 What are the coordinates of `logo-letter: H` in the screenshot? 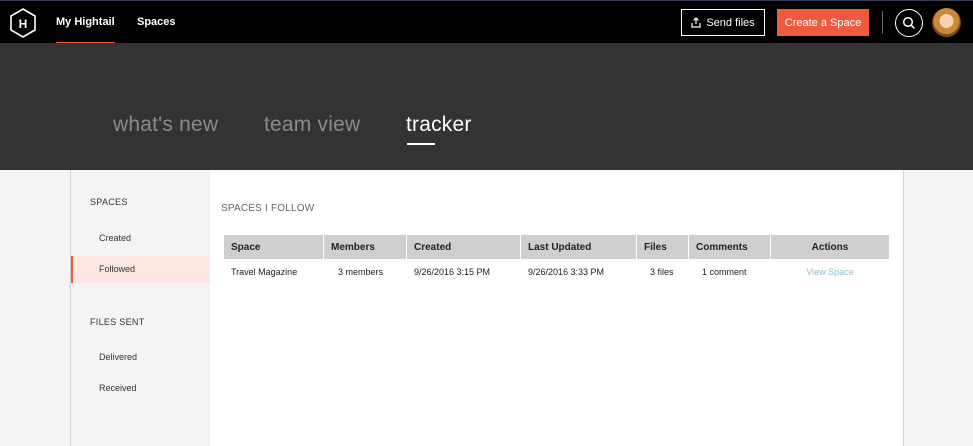 It's located at (23, 24).